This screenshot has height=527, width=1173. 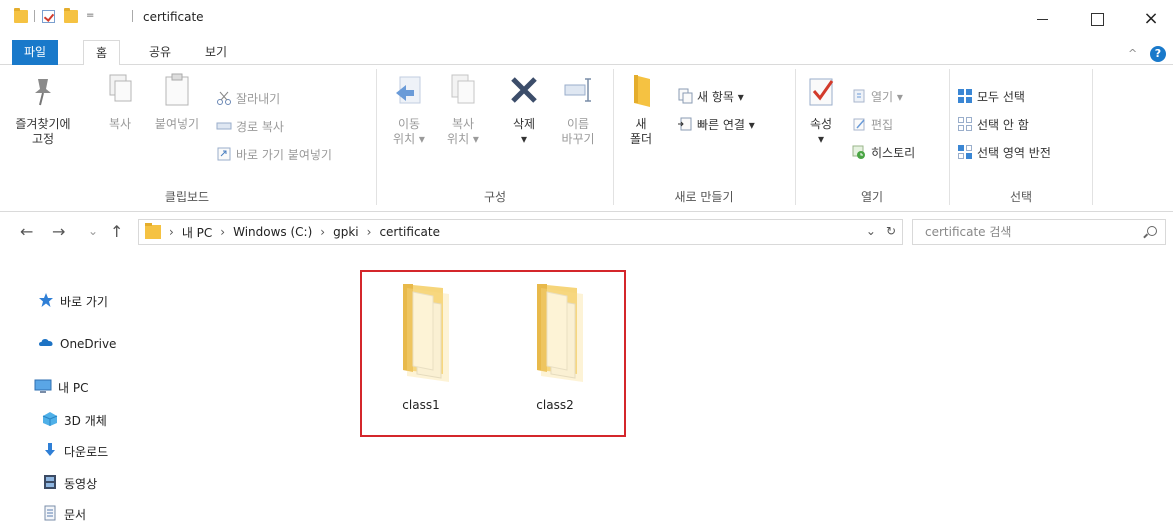 What do you see at coordinates (187, 197) in the screenshot?
I see `clipboard-group-label: 클립보드` at bounding box center [187, 197].